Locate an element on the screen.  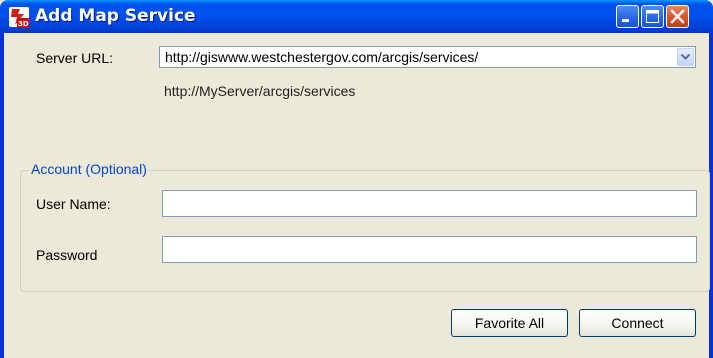
server-url-label: Server URL: is located at coordinates (75, 58).